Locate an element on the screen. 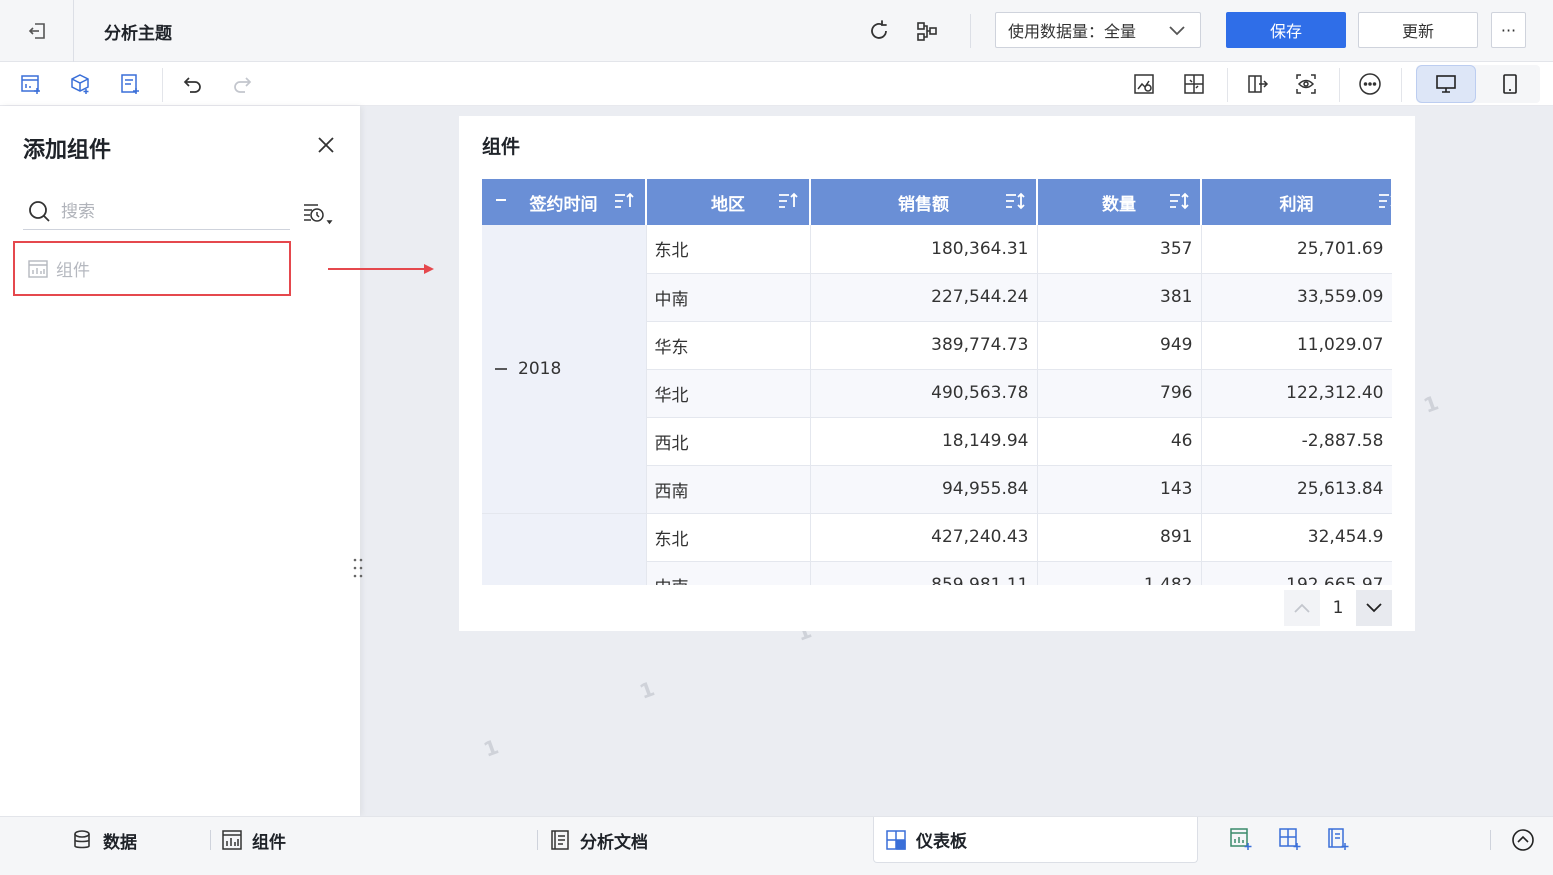 This screenshot has width=1553, height=875. filter-history-icon is located at coordinates (318, 213).